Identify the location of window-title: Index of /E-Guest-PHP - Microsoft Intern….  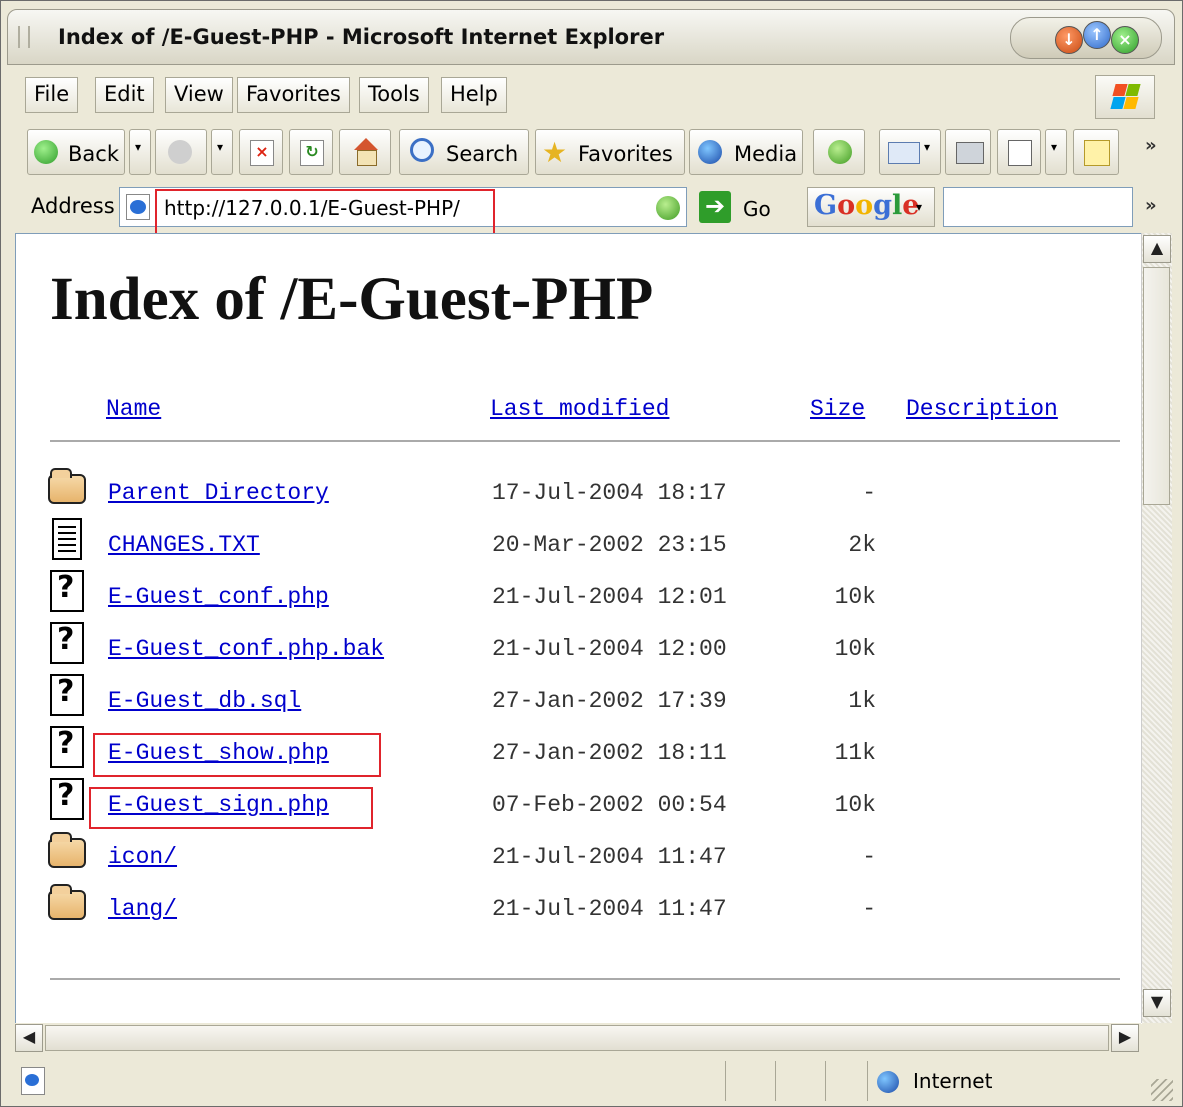
(361, 37).